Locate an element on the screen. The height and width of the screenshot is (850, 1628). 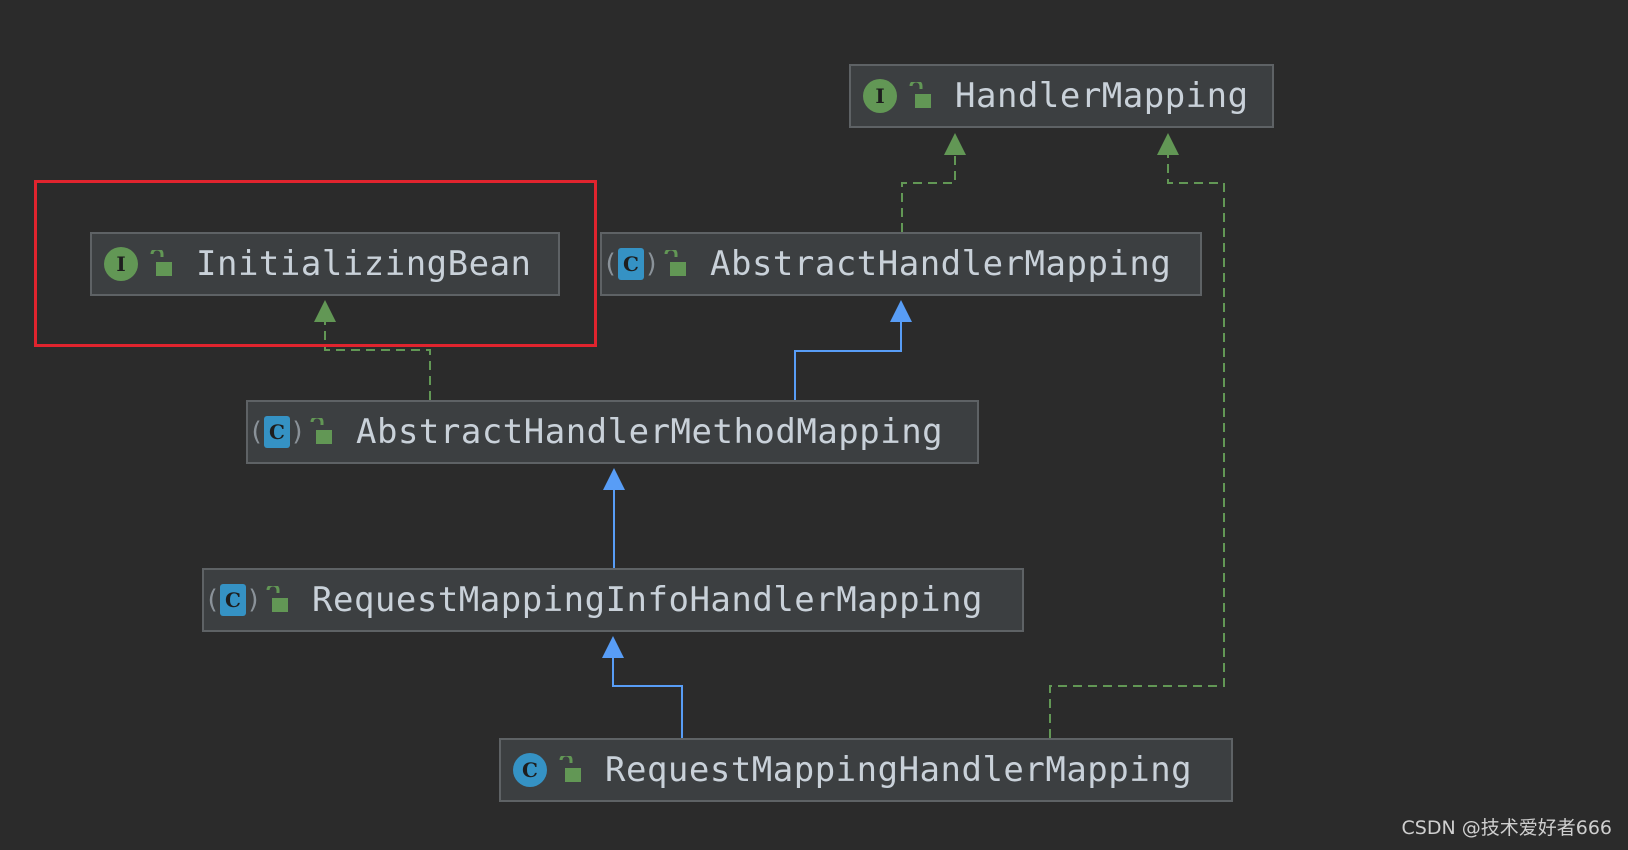
node-label: AbstractHandlerMapping is located at coordinates (941, 264).